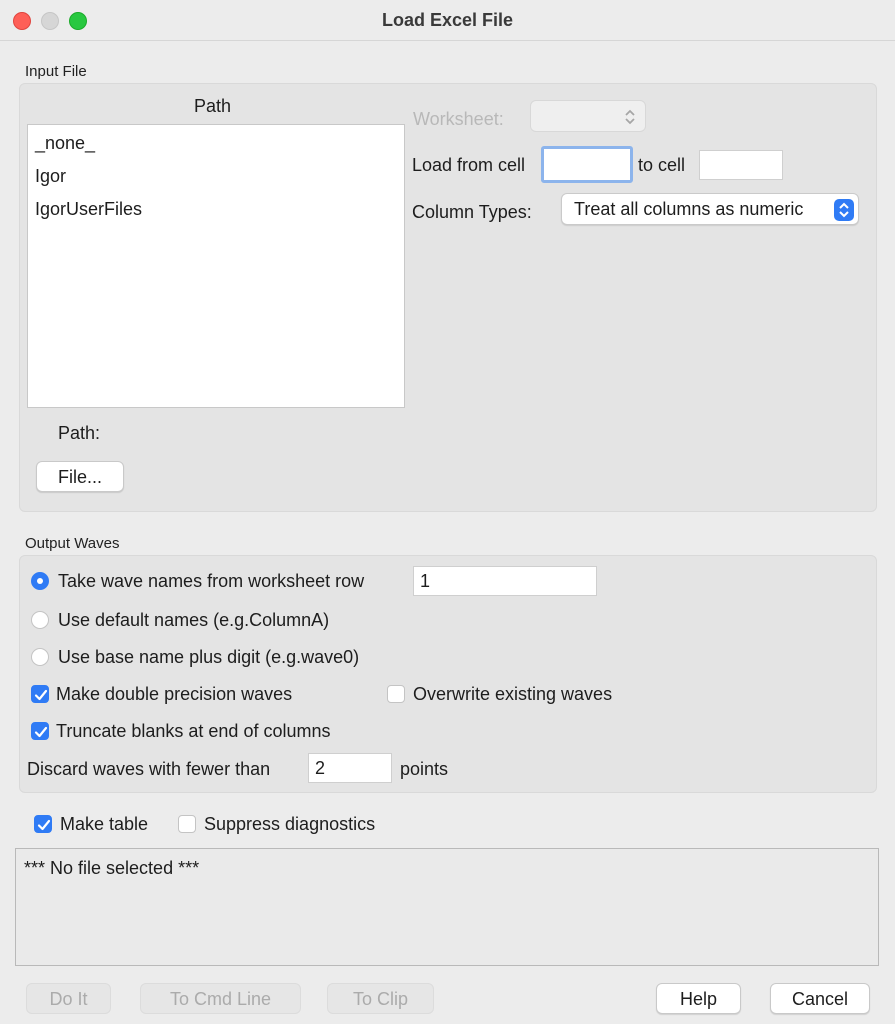 The image size is (895, 1024). What do you see at coordinates (149, 769) in the screenshot?
I see `discard-waves-label: Discard waves with fewer than` at bounding box center [149, 769].